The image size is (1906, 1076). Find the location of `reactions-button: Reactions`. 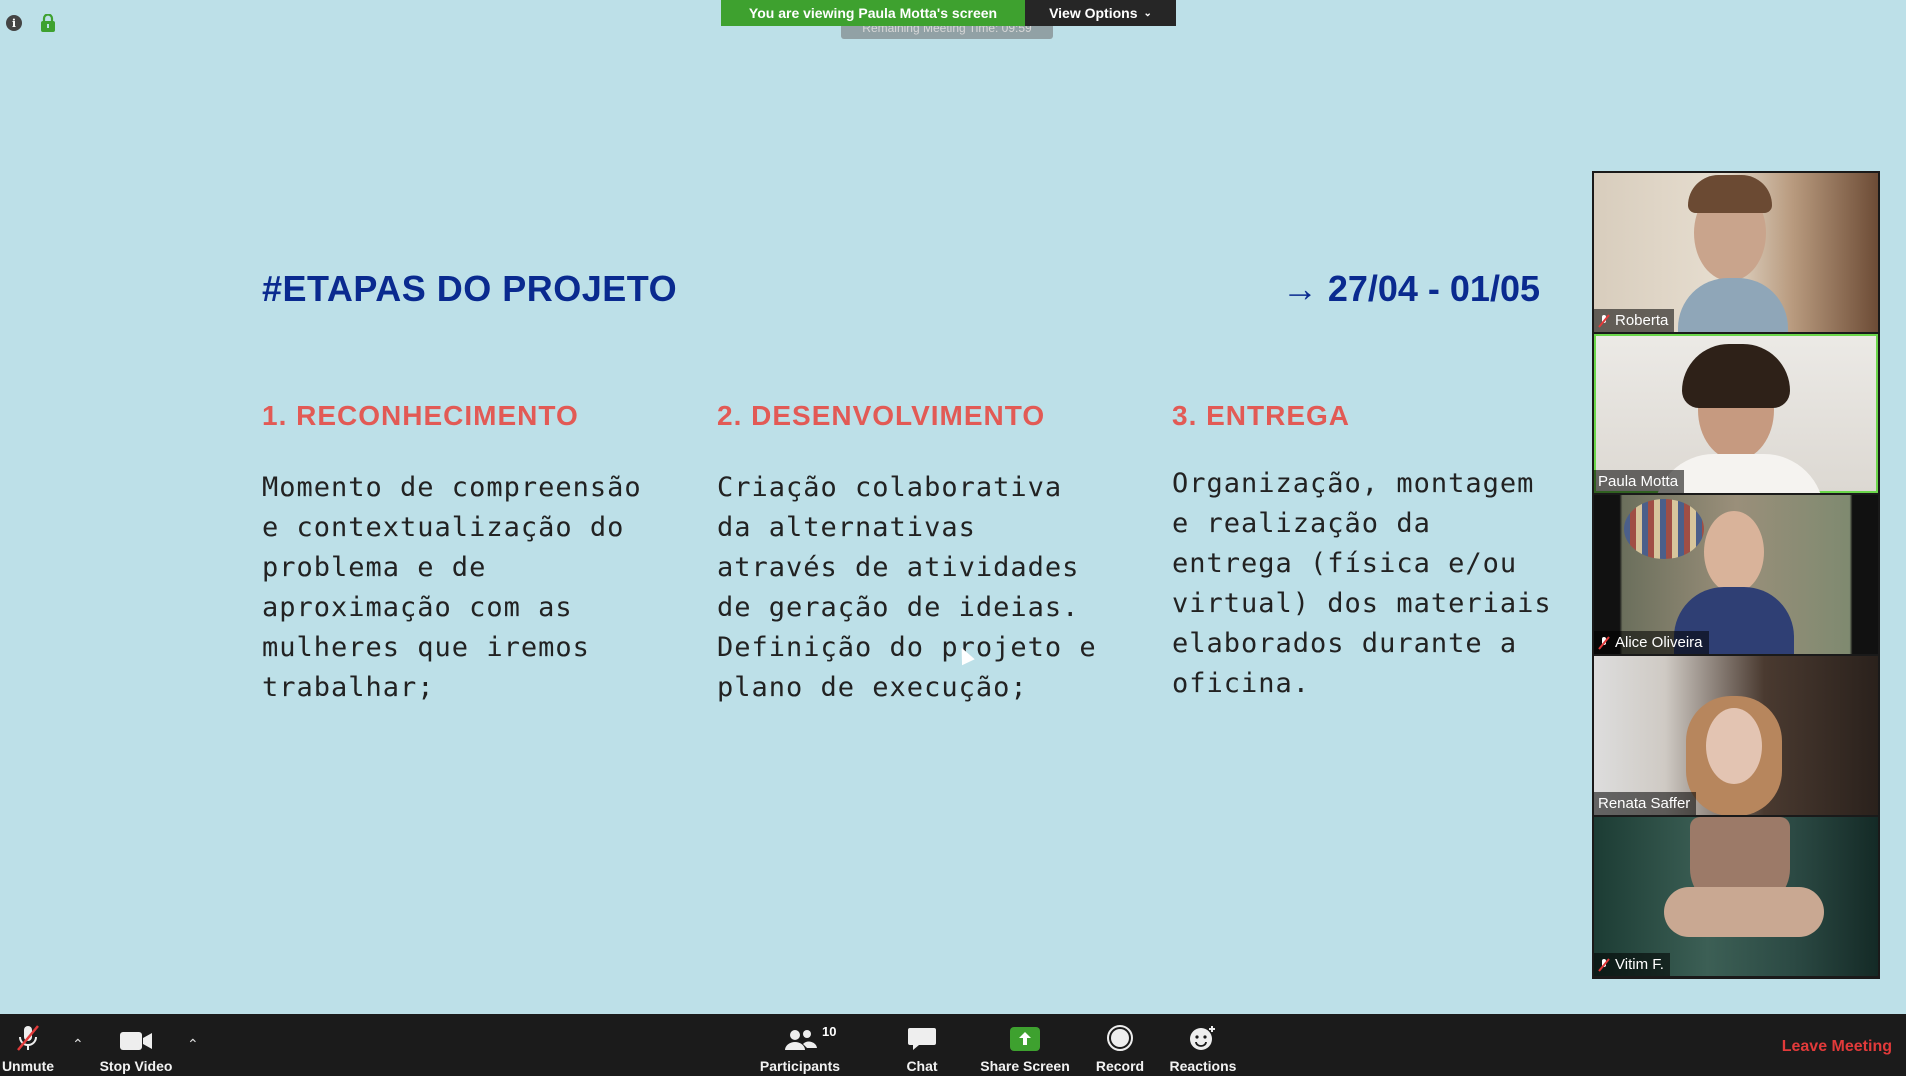

reactions-button: Reactions is located at coordinates (1203, 1045).